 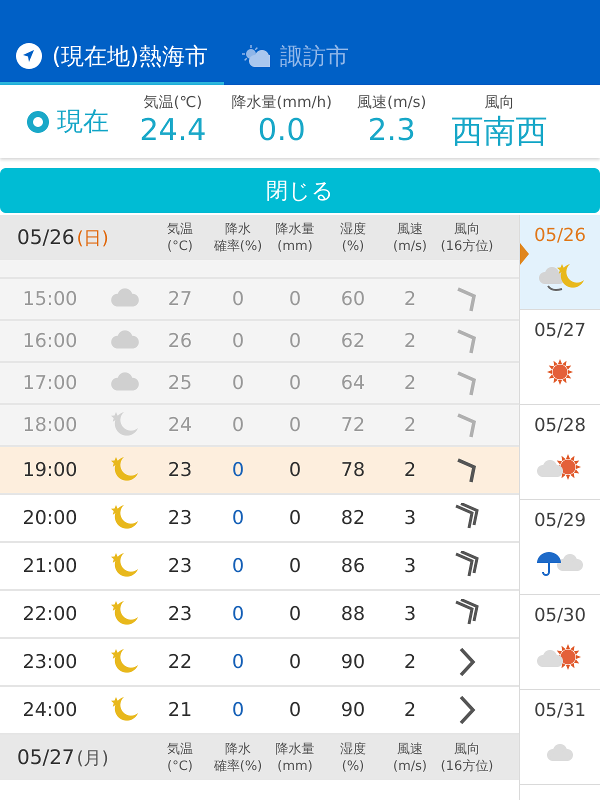 What do you see at coordinates (180, 383) in the screenshot?
I see `temp-cell-text: 25` at bounding box center [180, 383].